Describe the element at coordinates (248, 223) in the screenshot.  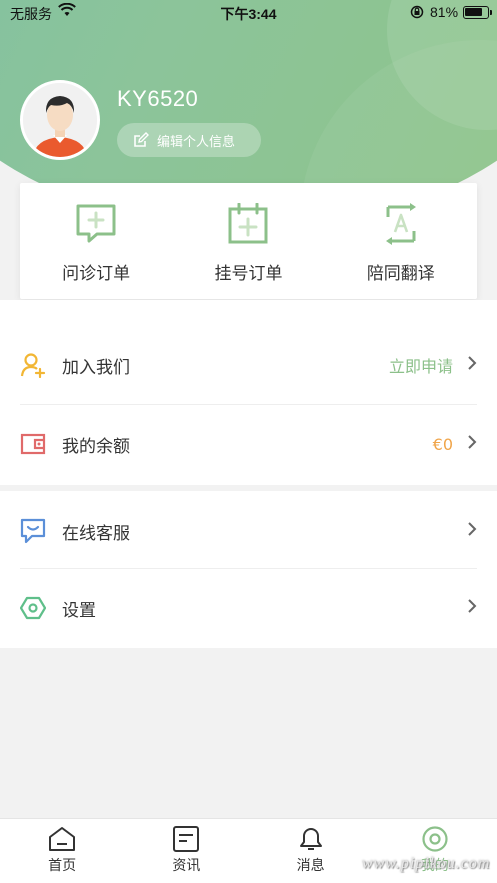
I see `calendar-plus-icon` at that location.